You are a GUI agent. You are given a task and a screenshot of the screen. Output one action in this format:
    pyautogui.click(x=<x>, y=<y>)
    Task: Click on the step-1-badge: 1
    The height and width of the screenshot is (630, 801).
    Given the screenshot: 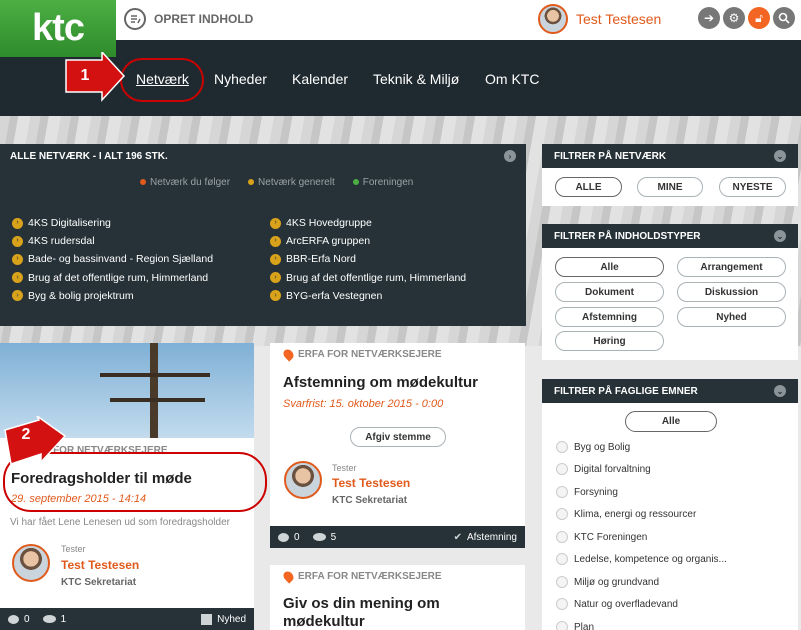 What is the action you would take?
    pyautogui.click(x=85, y=75)
    